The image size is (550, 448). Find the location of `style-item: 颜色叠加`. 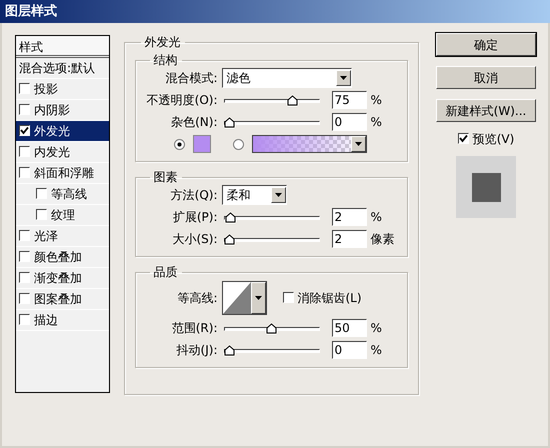

style-item: 颜色叠加 is located at coordinates (62, 257).